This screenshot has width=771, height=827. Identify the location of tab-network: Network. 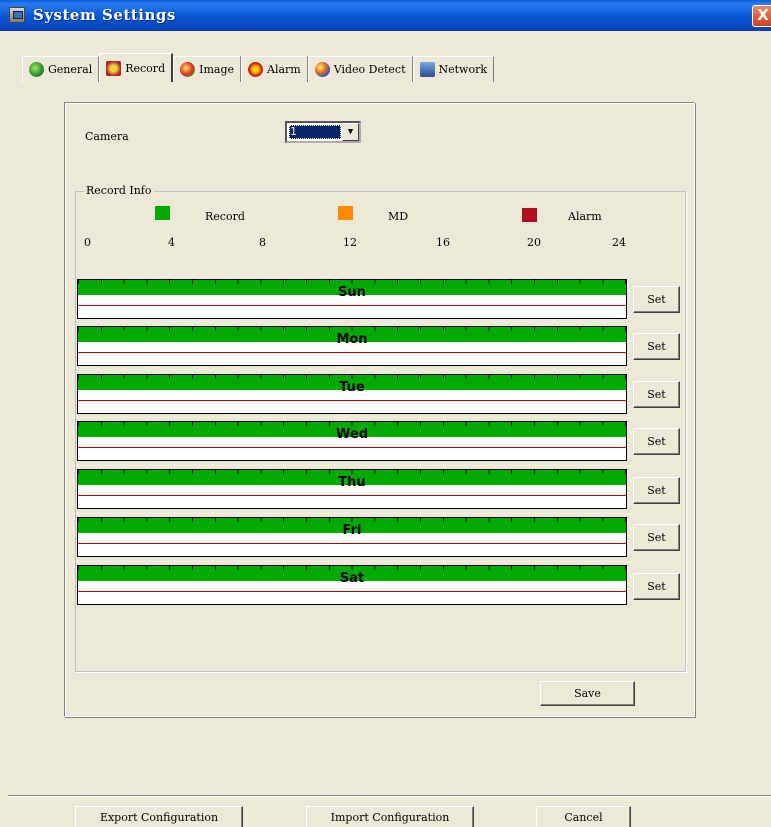
(453, 69).